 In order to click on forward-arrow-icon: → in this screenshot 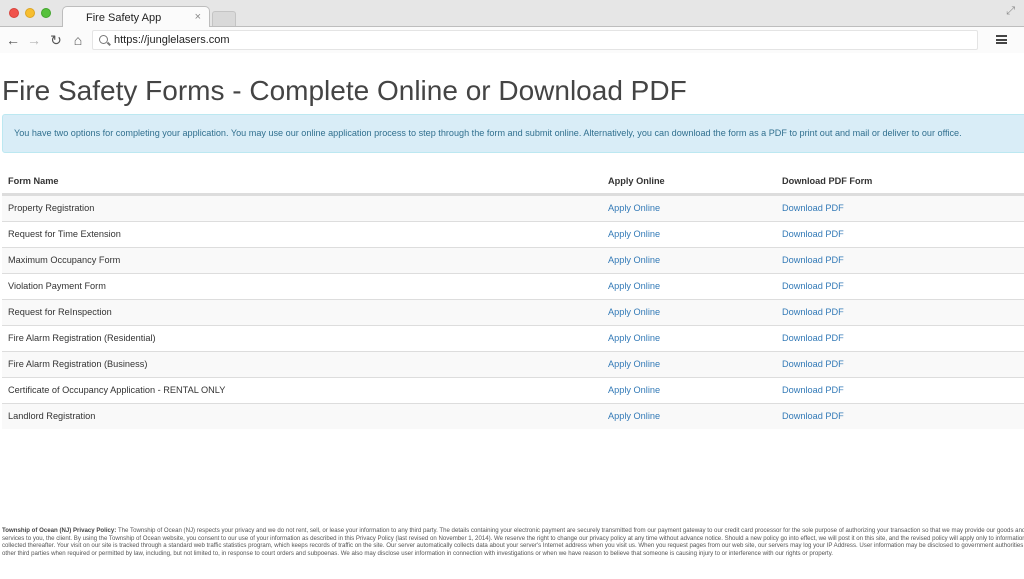, I will do `click(34, 40)`.